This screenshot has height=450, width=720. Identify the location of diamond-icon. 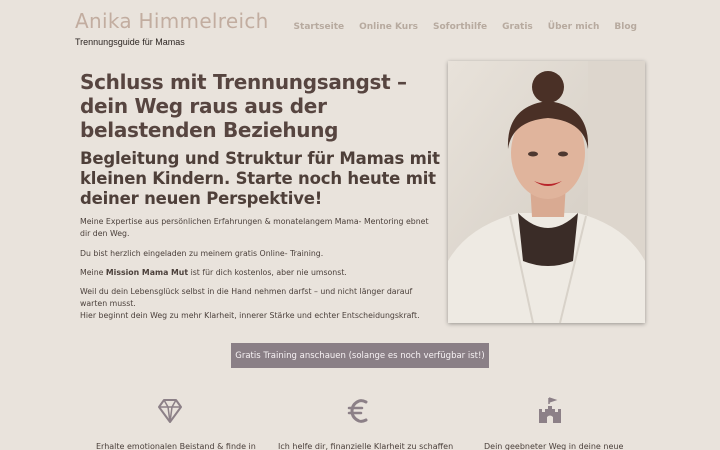
(170, 411).